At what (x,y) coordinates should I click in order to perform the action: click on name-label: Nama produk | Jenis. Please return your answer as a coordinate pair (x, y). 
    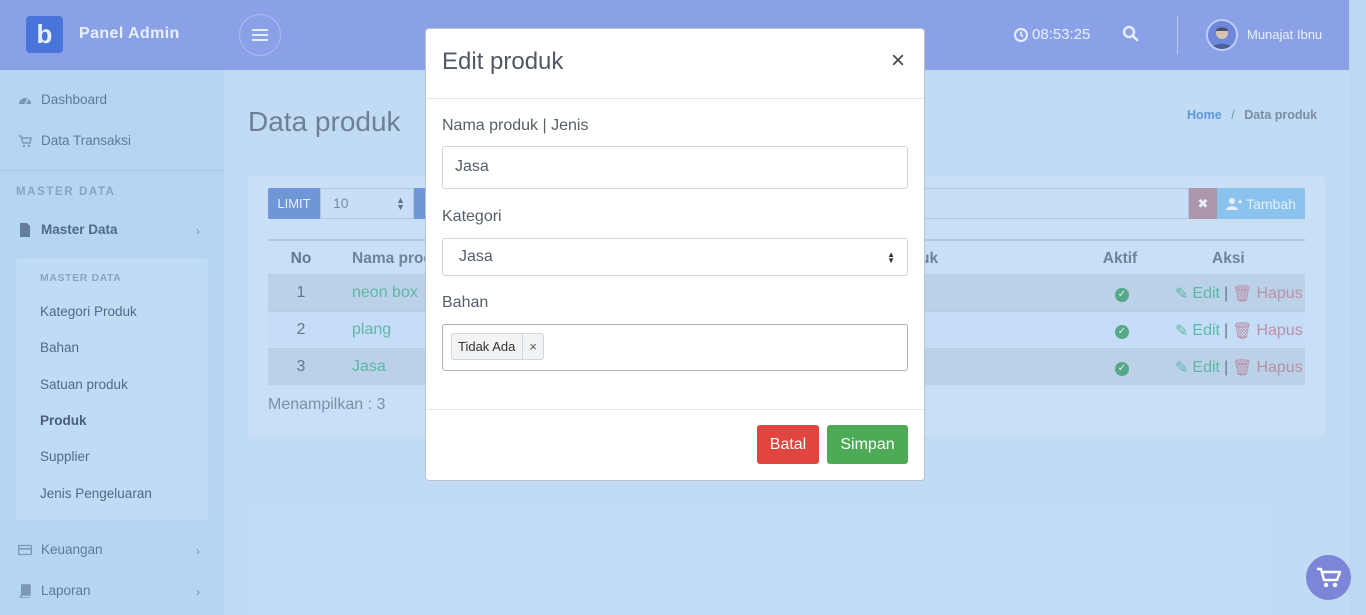
    Looking at the image, I should click on (515, 125).